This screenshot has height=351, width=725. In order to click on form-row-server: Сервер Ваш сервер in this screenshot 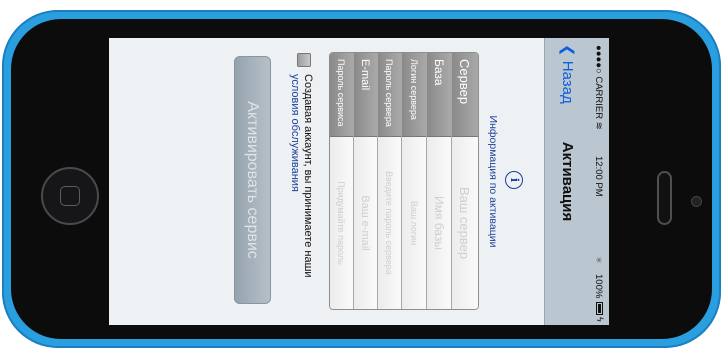, I will do `click(464, 181)`.